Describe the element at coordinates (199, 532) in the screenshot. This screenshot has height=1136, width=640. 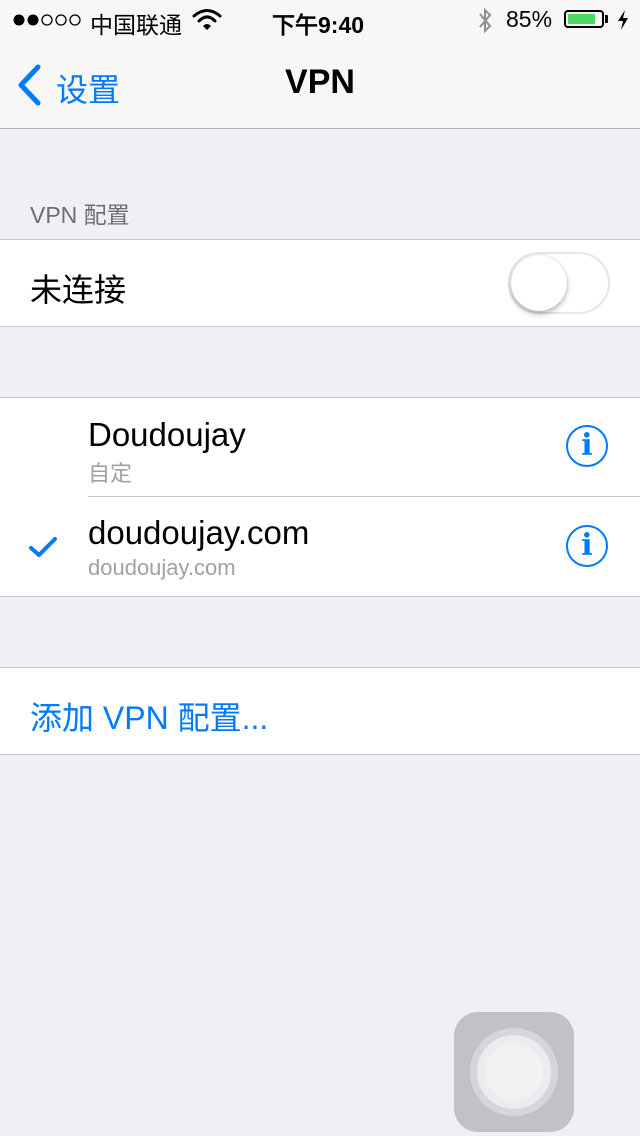
I see `config-name: doudoujay.com` at that location.